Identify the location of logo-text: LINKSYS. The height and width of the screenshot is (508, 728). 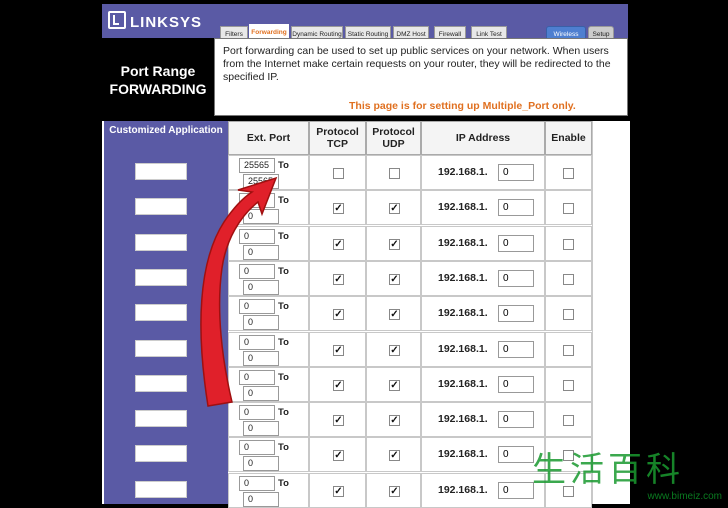
(166, 22).